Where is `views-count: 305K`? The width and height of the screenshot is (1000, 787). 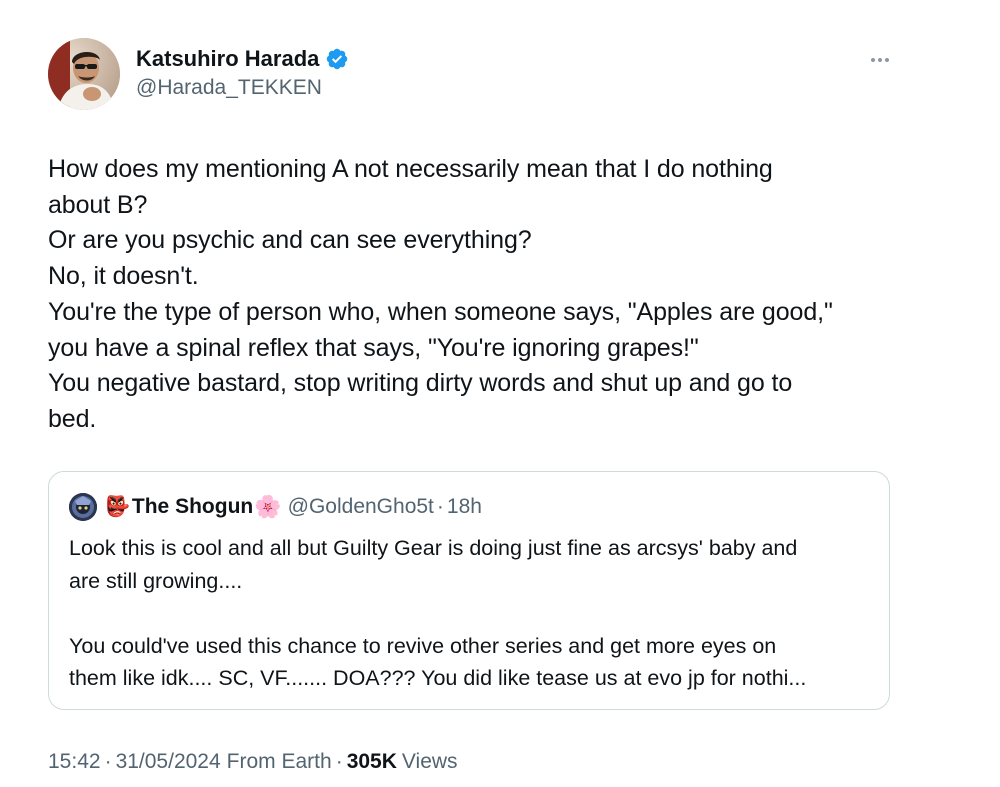 views-count: 305K is located at coordinates (372, 762).